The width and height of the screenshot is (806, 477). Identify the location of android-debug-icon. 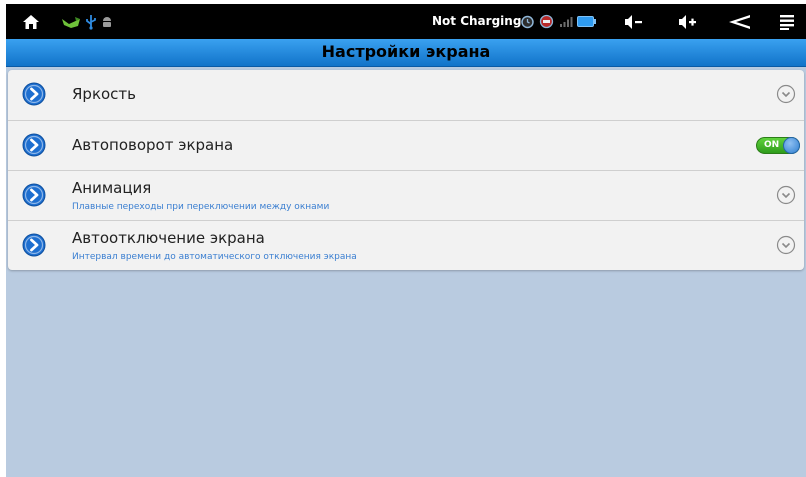
(107, 21).